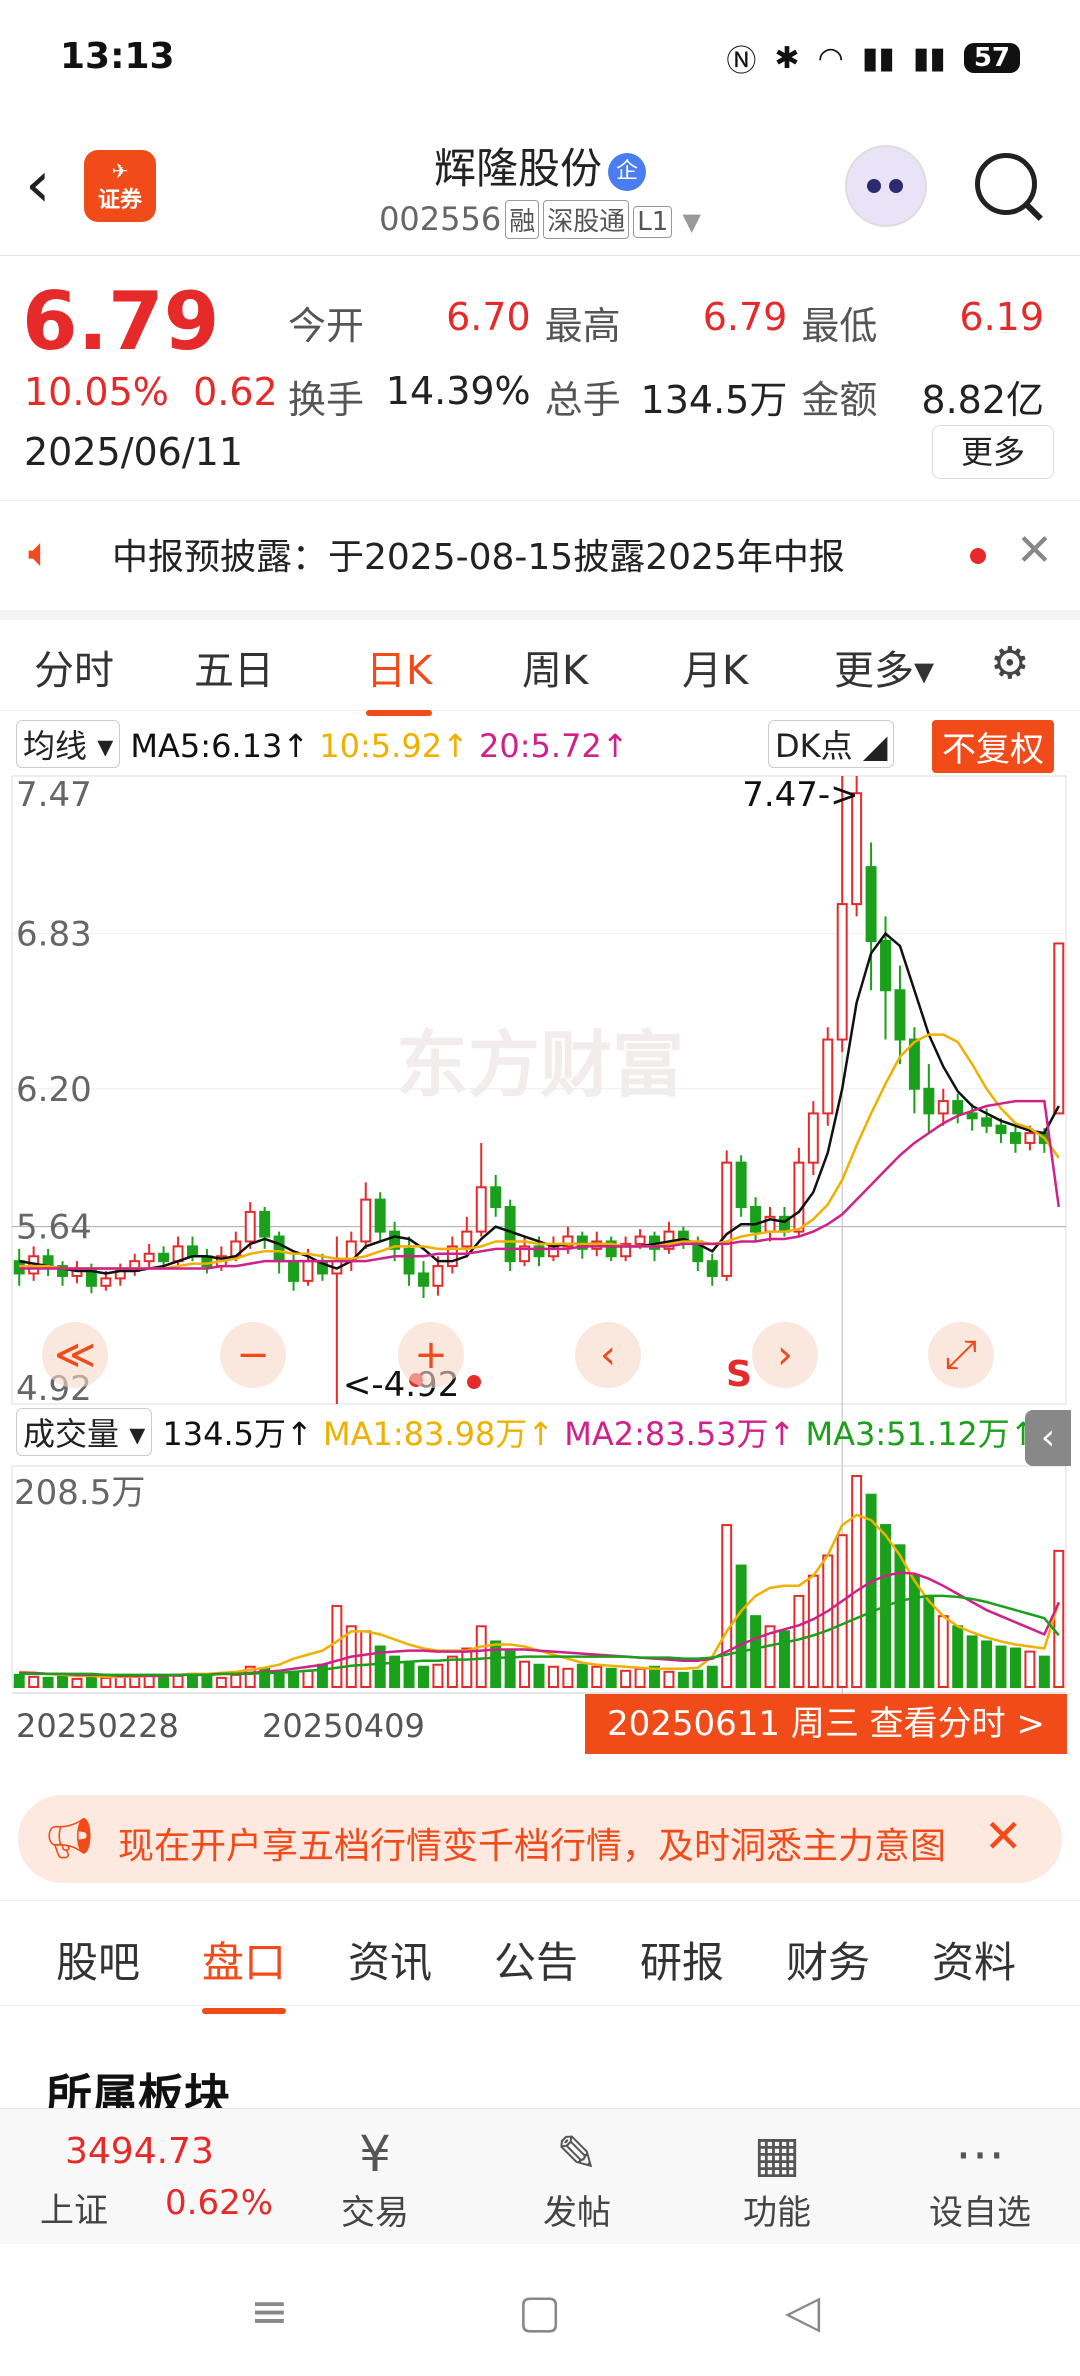 This screenshot has width=1080, height=2376. What do you see at coordinates (666, 321) in the screenshot?
I see `field-high: 最高 6.79` at bounding box center [666, 321].